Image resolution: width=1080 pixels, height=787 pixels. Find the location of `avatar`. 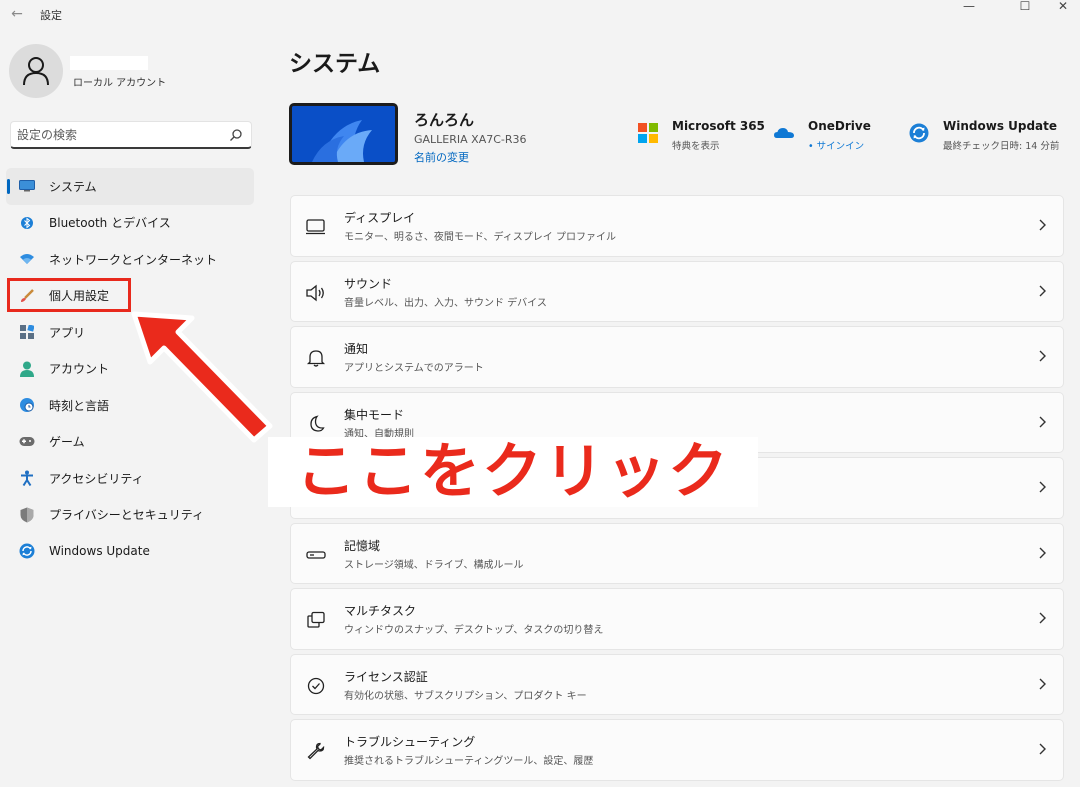

avatar is located at coordinates (36, 71).